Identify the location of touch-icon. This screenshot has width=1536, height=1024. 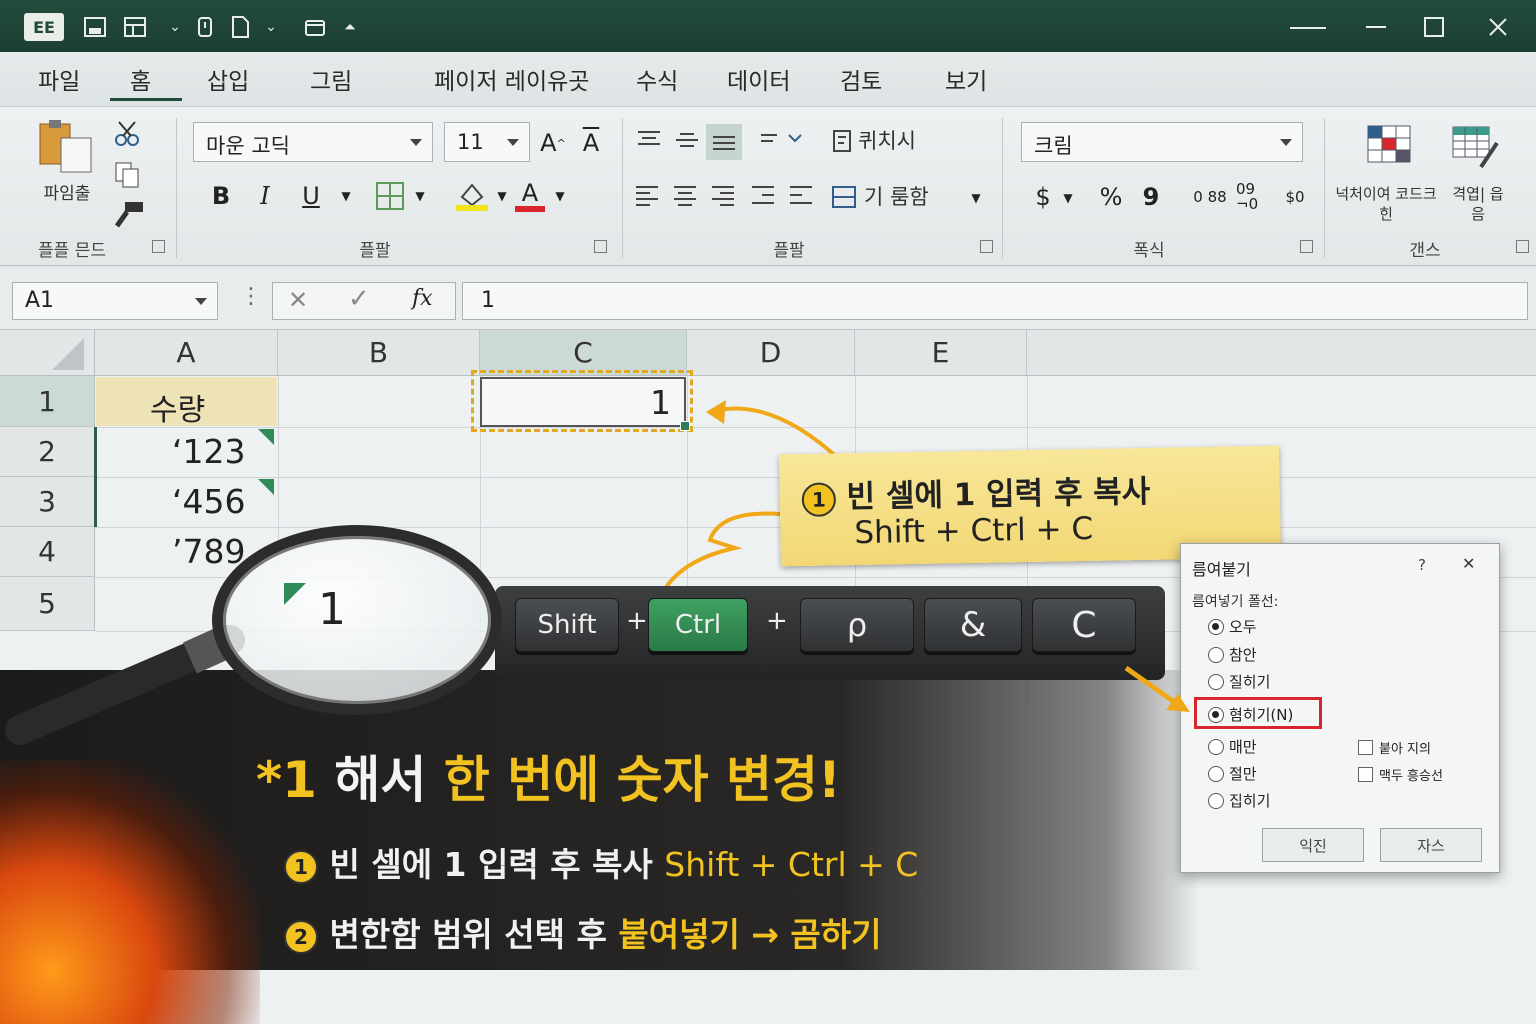
(205, 27).